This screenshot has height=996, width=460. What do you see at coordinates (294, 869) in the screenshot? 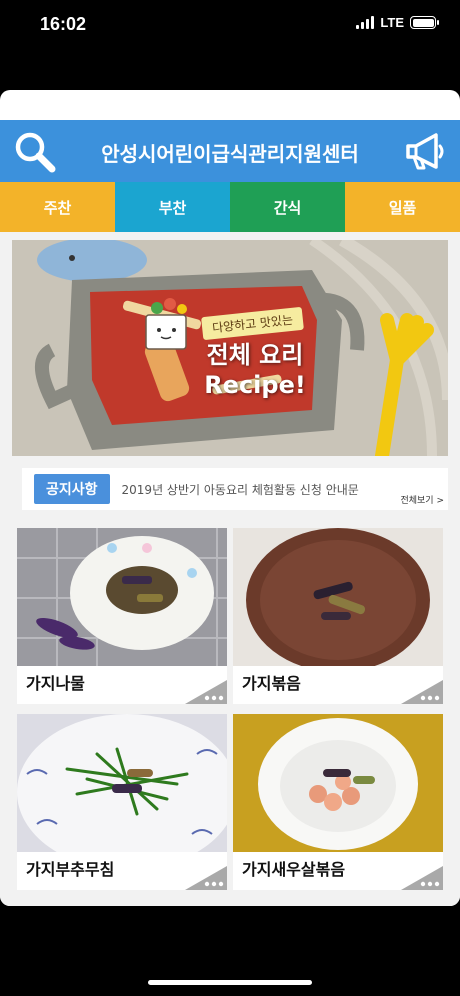
I see `recipe-name: 가지새우살볶음` at bounding box center [294, 869].